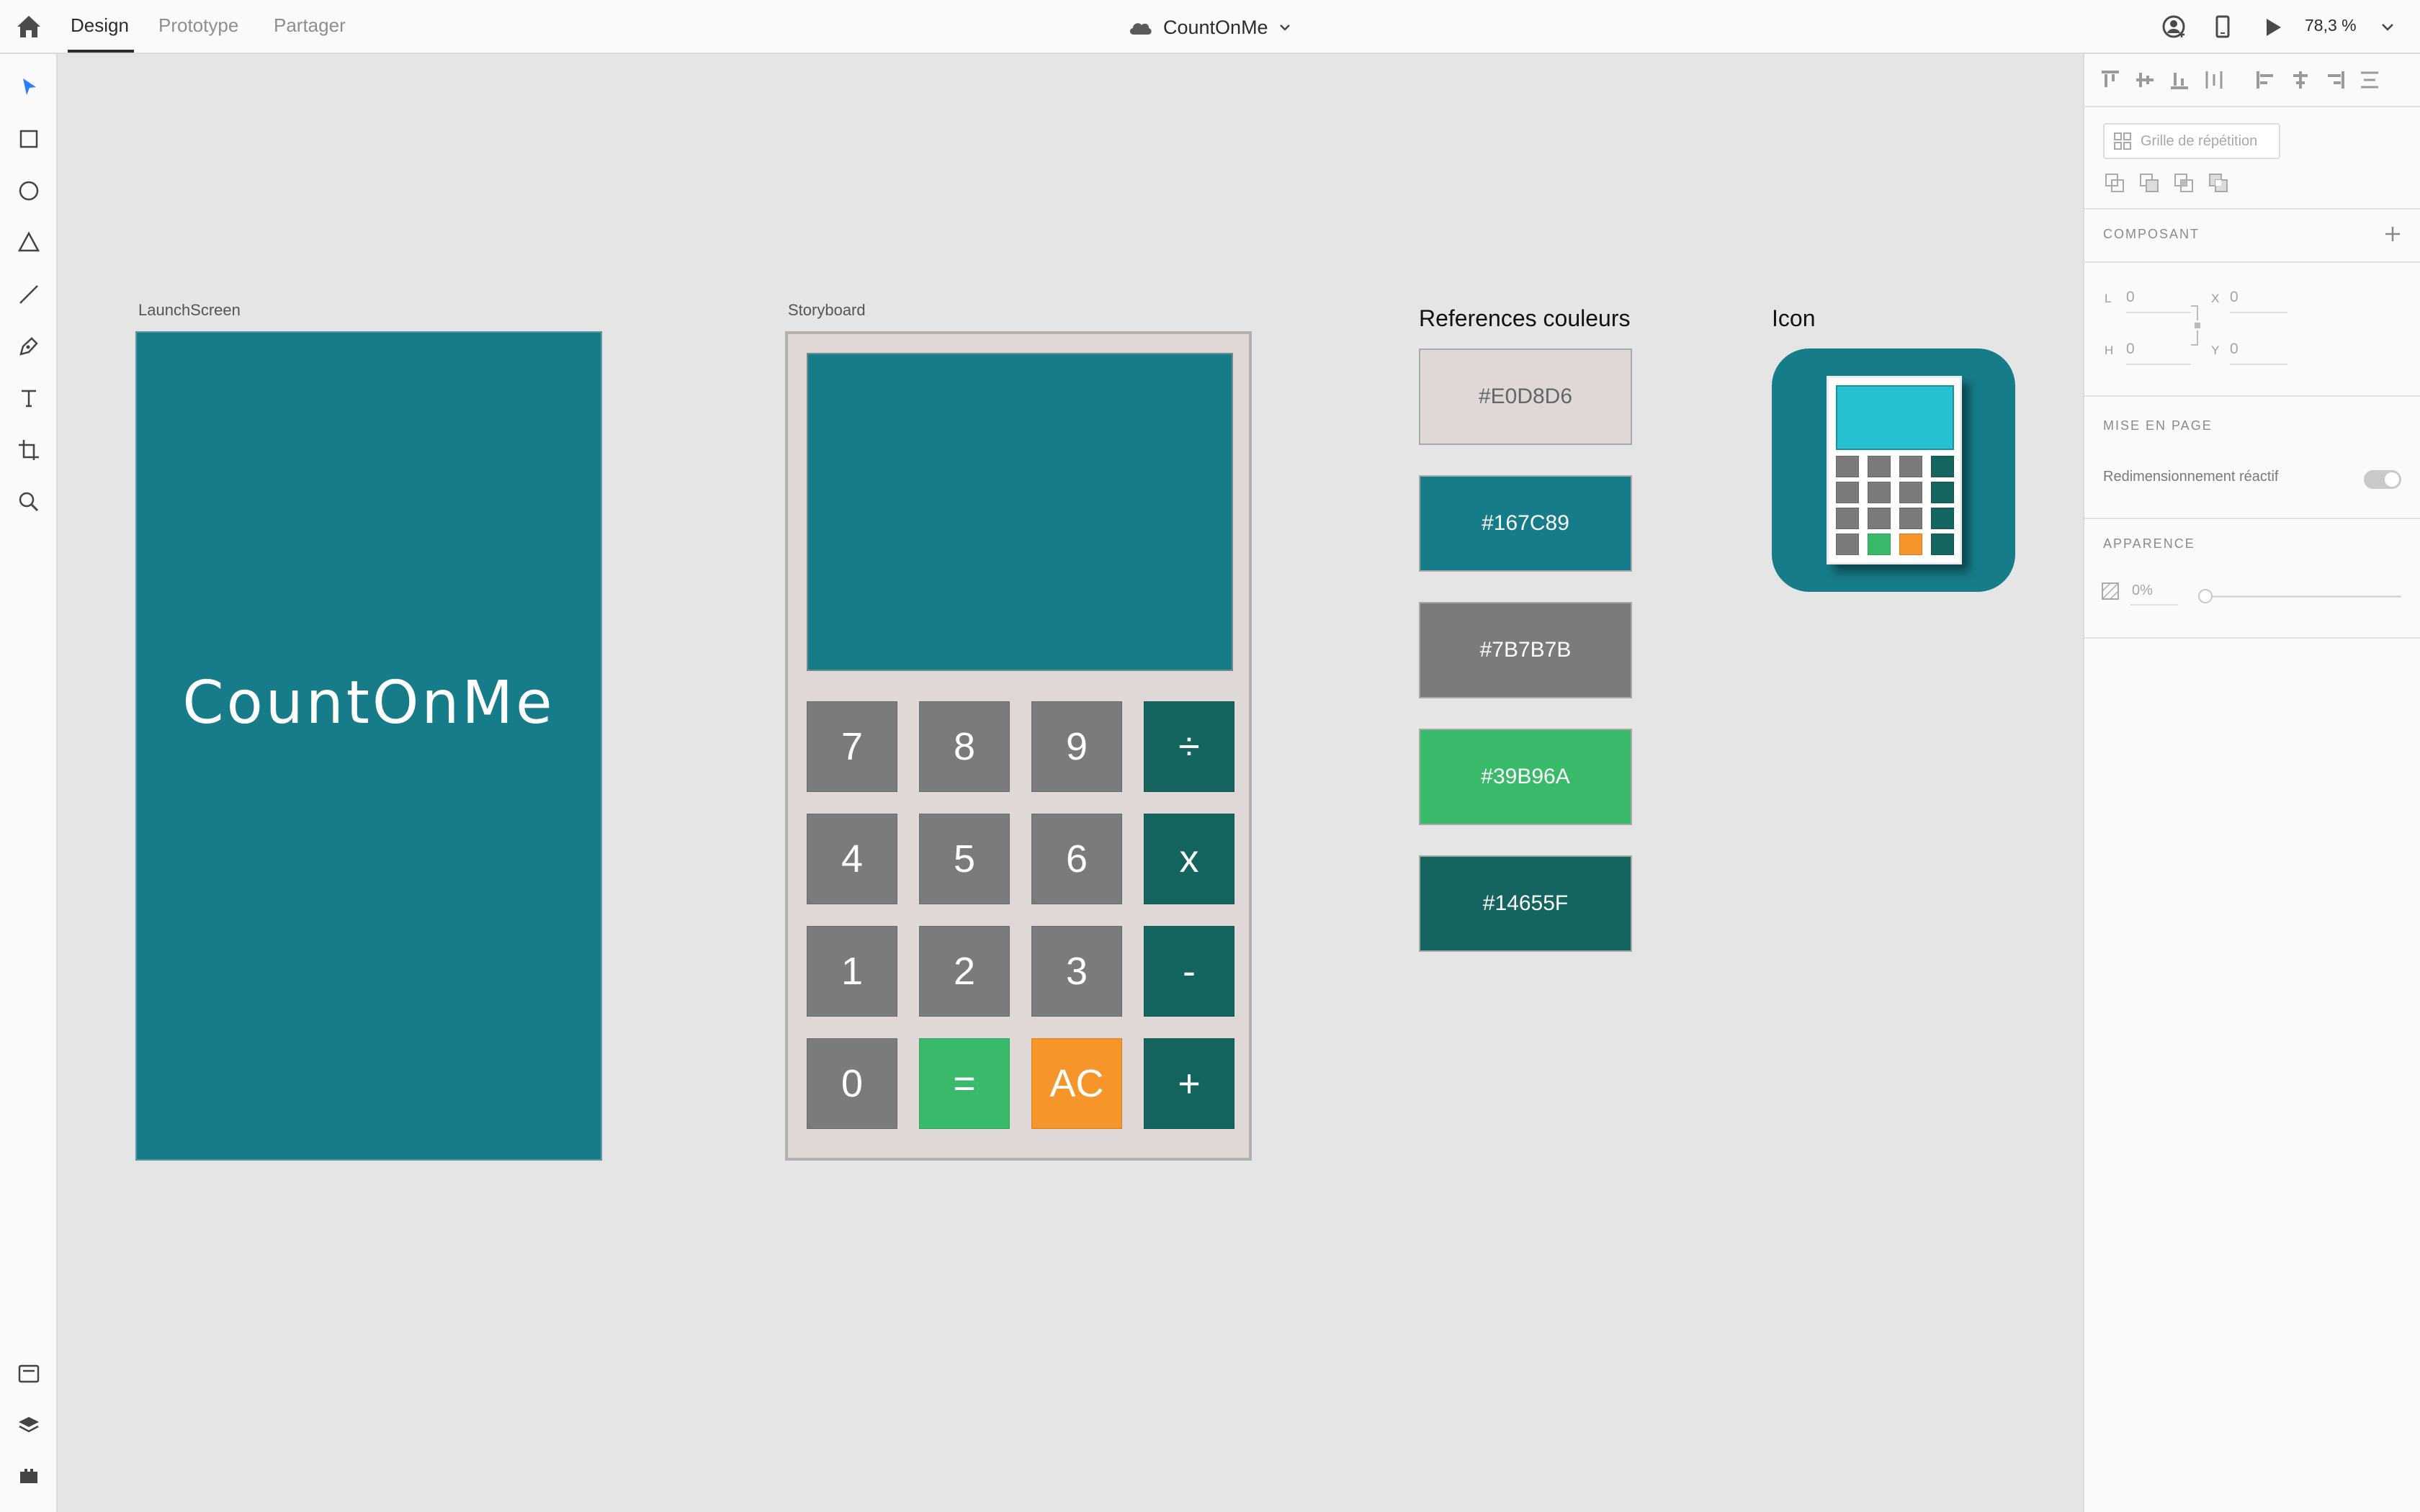  What do you see at coordinates (2369, 79) in the screenshot?
I see `distribute-vertical-icon` at bounding box center [2369, 79].